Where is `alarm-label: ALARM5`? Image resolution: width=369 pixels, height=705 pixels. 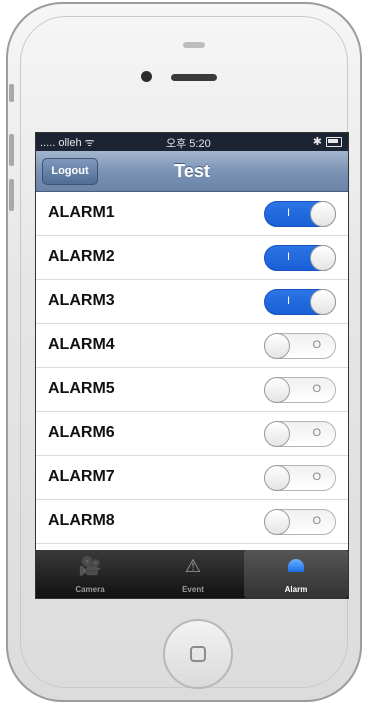
alarm-label: ALARM5 is located at coordinates (81, 388).